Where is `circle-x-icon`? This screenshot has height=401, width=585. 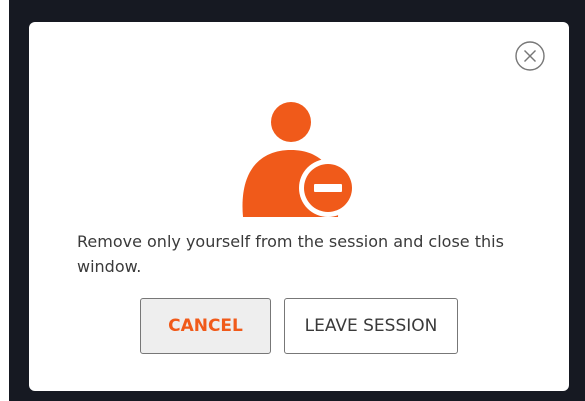
circle-x-icon is located at coordinates (530, 56).